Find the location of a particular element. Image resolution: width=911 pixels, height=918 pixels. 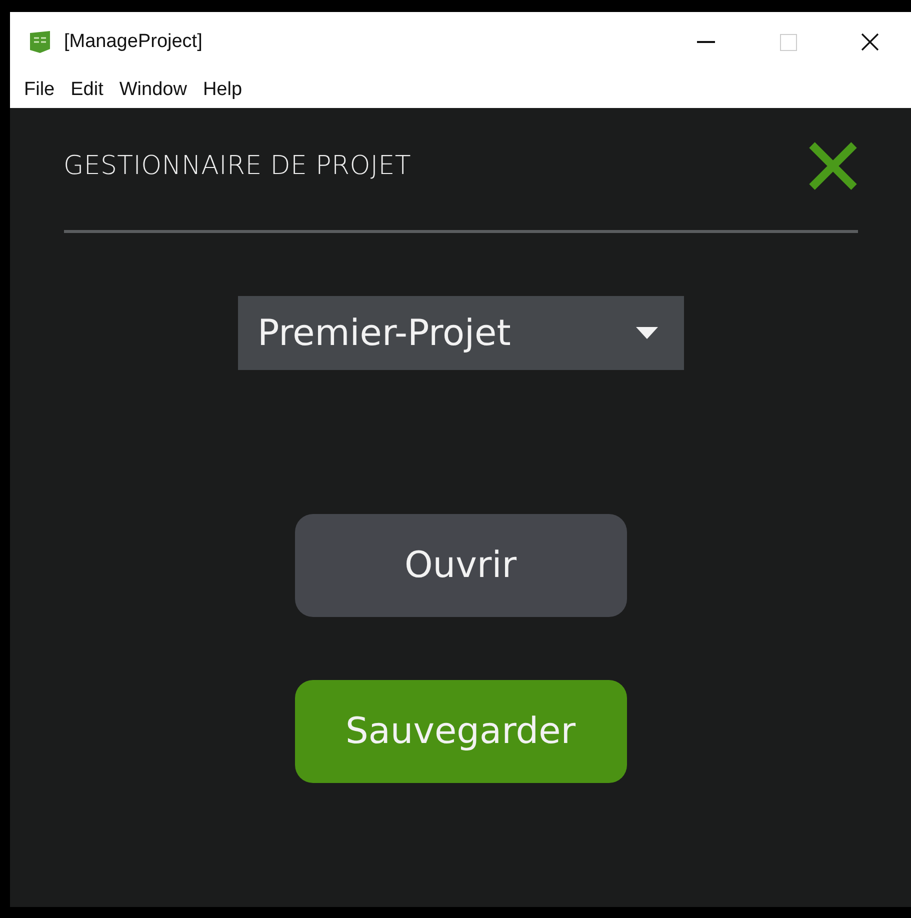

menu-item: Edit is located at coordinates (87, 90).